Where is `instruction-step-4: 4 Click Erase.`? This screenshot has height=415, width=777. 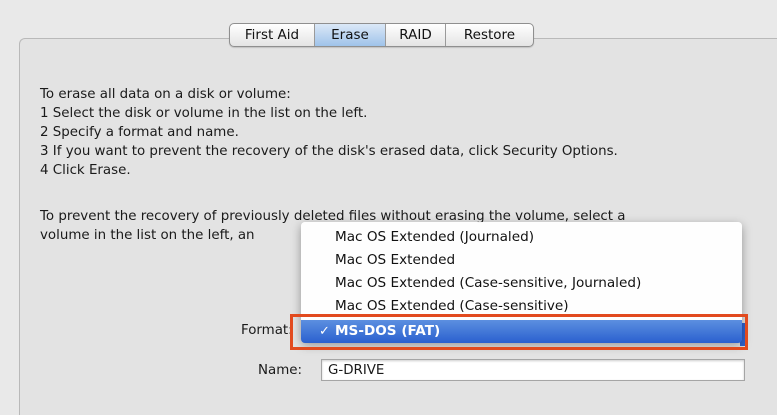 instruction-step-4: 4 Click Erase. is located at coordinates (85, 170).